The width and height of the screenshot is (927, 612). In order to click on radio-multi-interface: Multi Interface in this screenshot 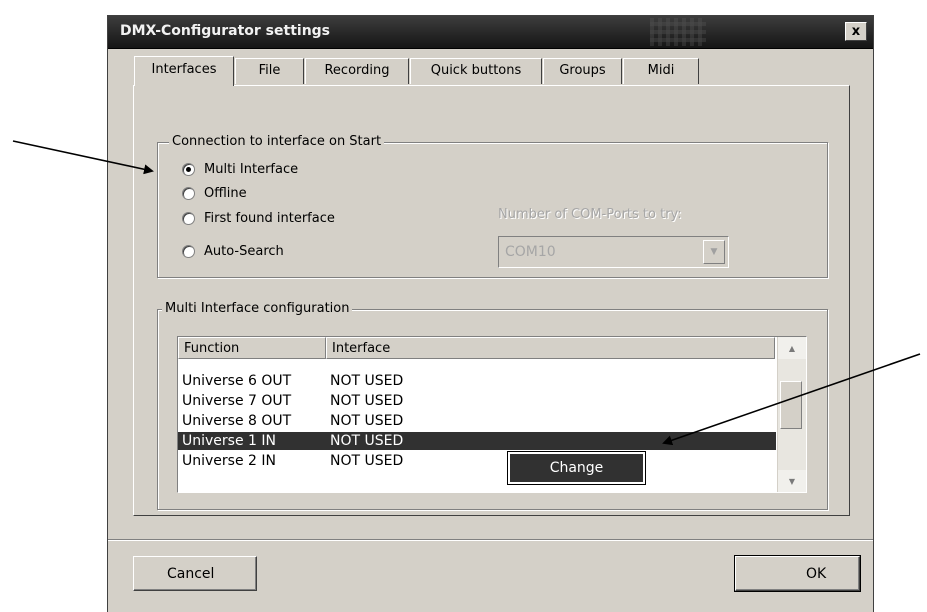, I will do `click(240, 169)`.